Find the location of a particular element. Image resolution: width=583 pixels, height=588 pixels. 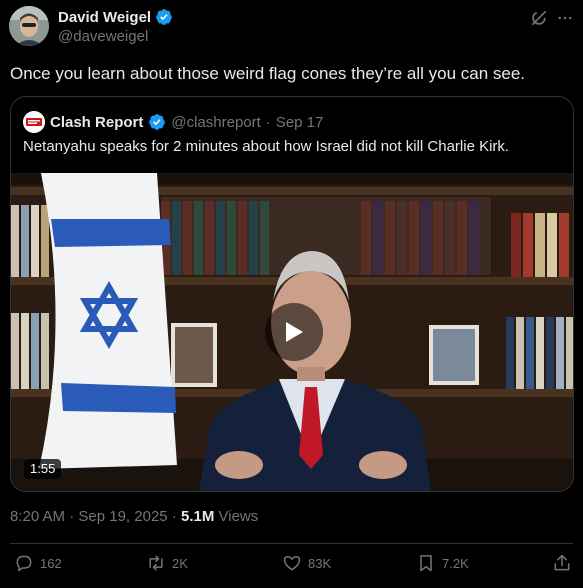

quoted-verified-badge-icon is located at coordinates (157, 122).